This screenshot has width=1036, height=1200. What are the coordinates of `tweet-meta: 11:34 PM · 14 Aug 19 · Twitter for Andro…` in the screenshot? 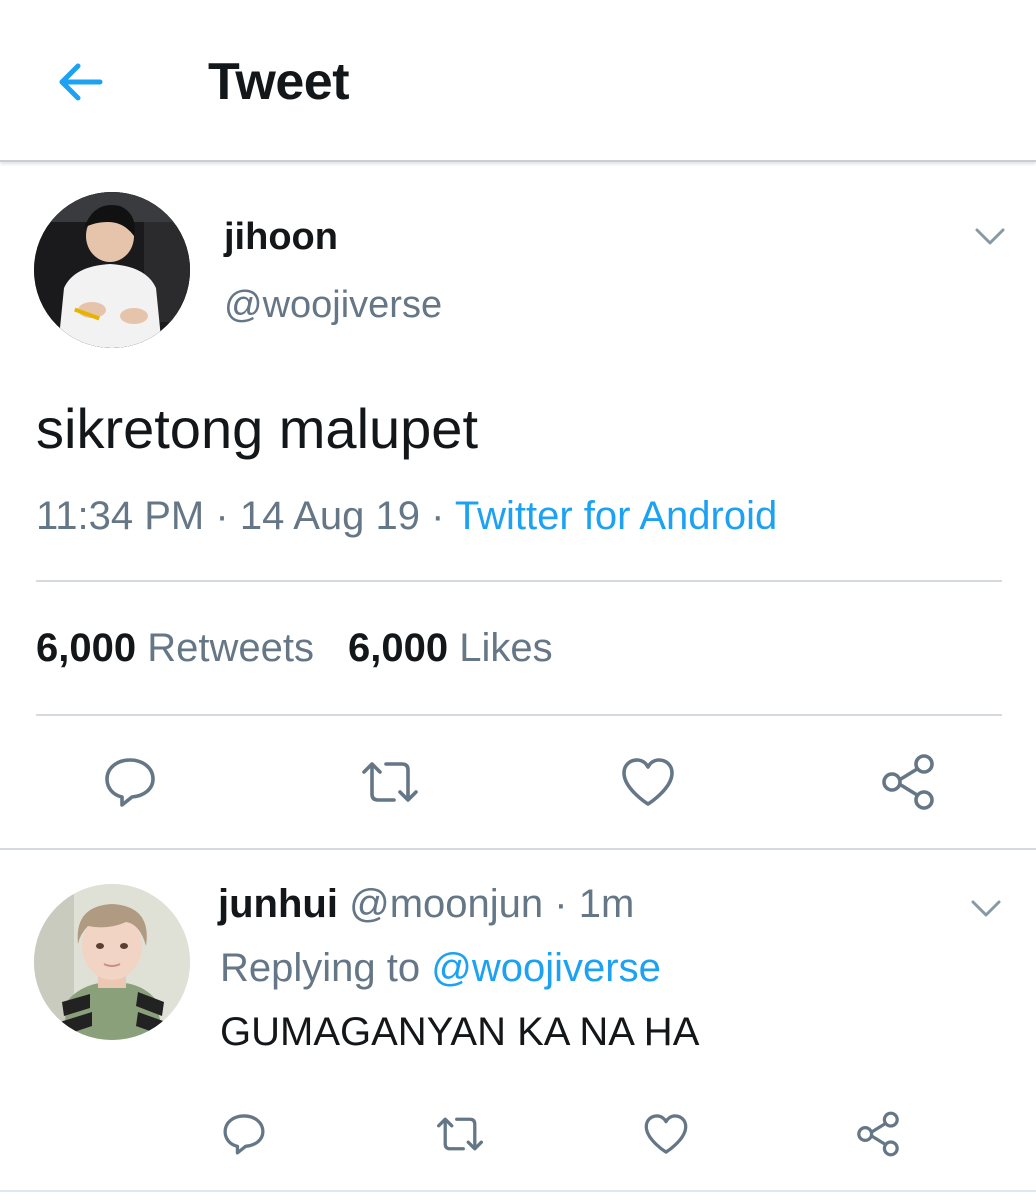 It's located at (406, 516).